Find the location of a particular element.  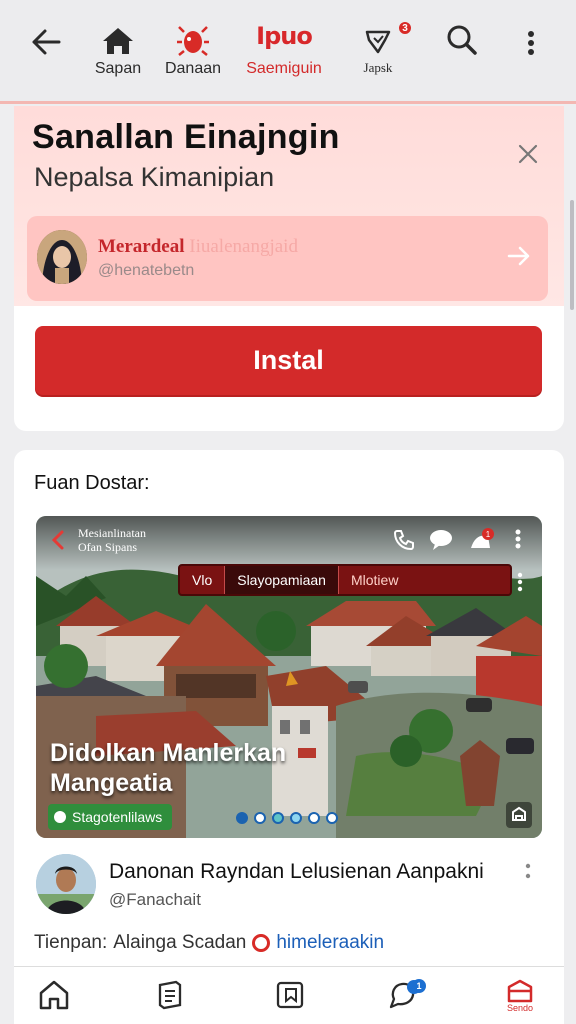

nav-item-danaan: Danaan is located at coordinates (193, 50).